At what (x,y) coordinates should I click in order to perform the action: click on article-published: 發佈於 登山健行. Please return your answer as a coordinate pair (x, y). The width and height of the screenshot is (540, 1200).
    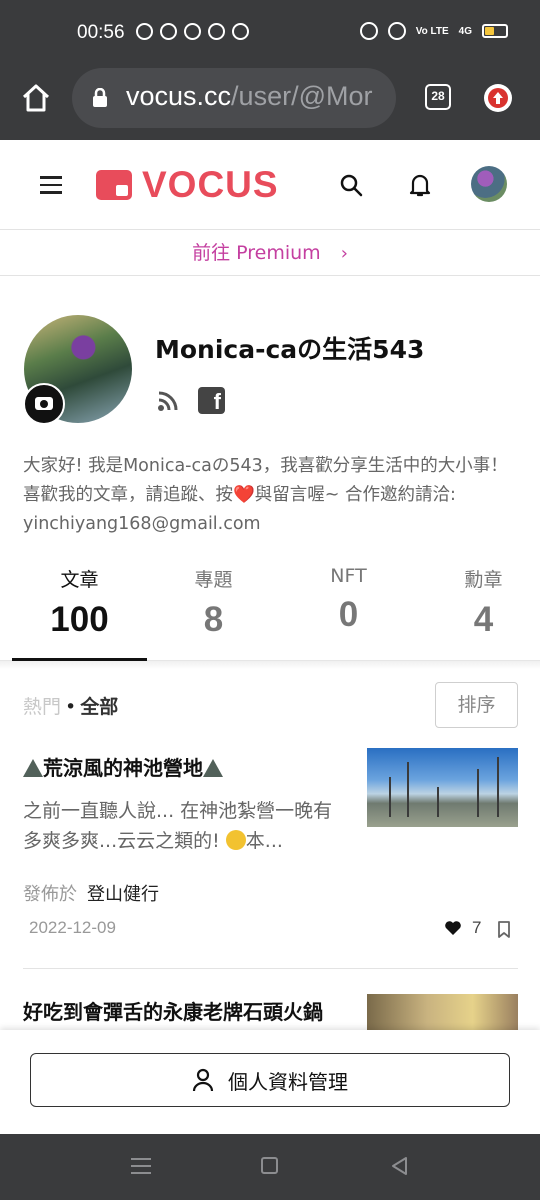
    Looking at the image, I should click on (91, 893).